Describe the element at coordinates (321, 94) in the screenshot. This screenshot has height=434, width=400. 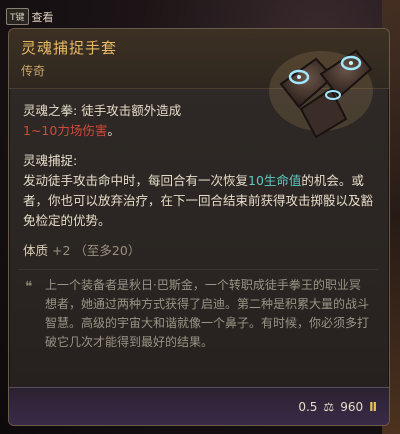
I see `gloves-icon` at that location.